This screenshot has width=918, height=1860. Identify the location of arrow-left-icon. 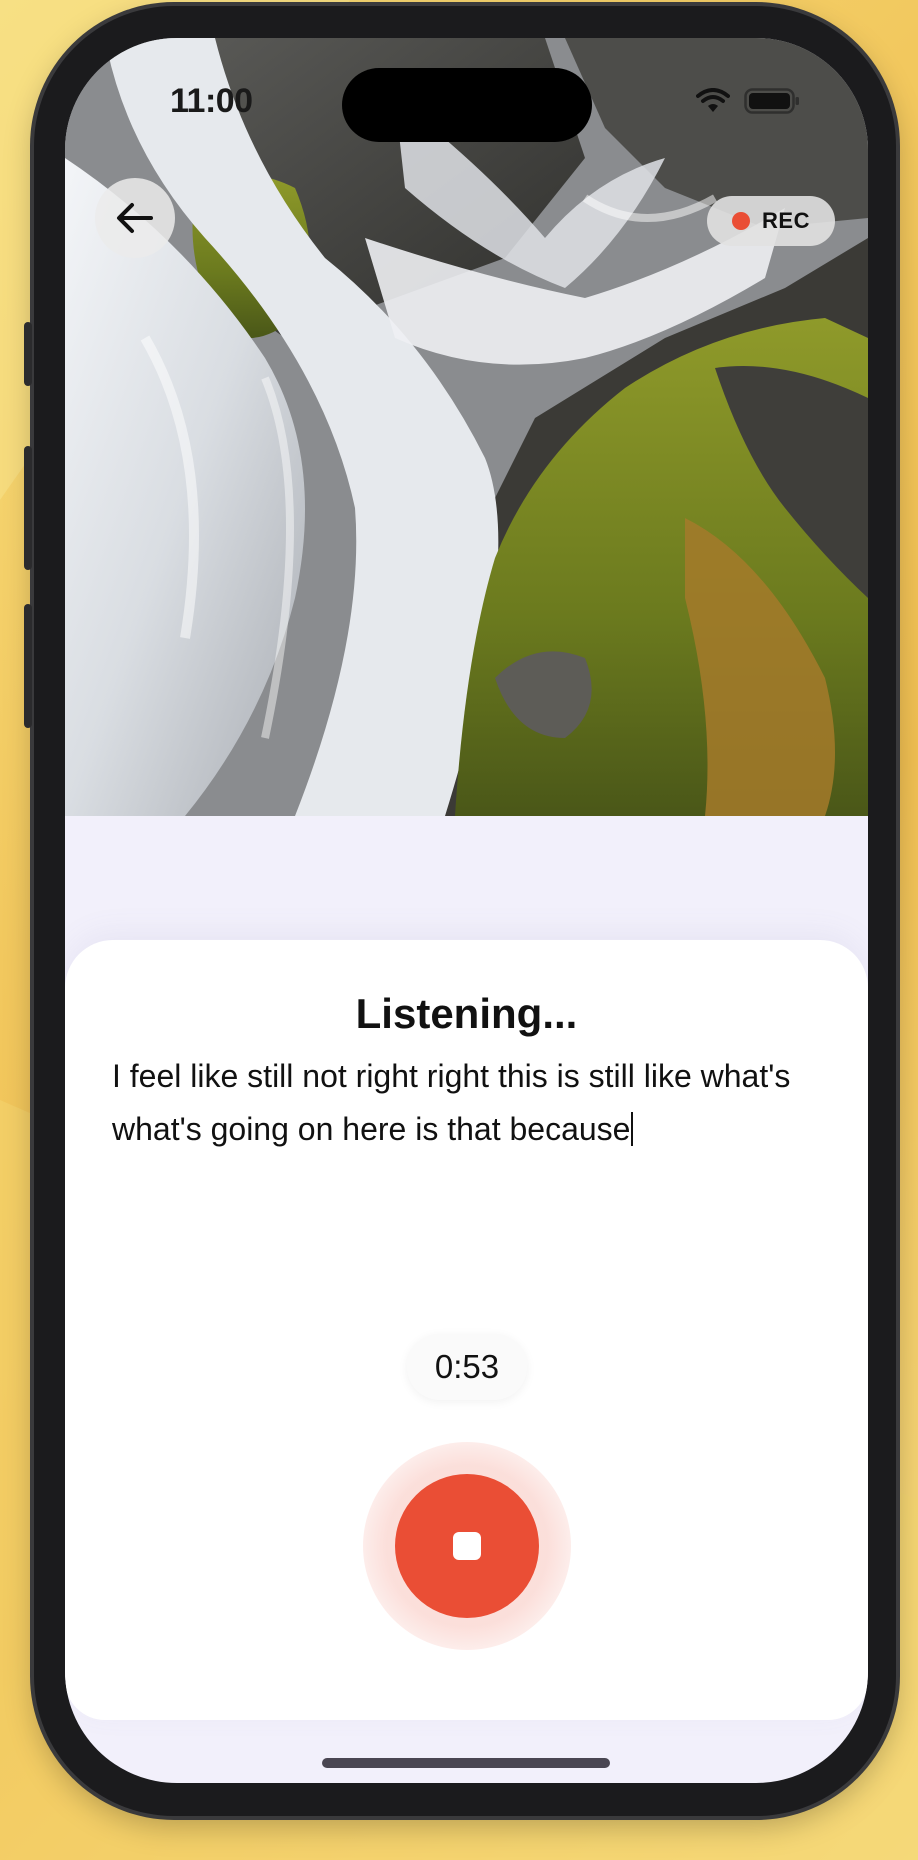
(135, 218).